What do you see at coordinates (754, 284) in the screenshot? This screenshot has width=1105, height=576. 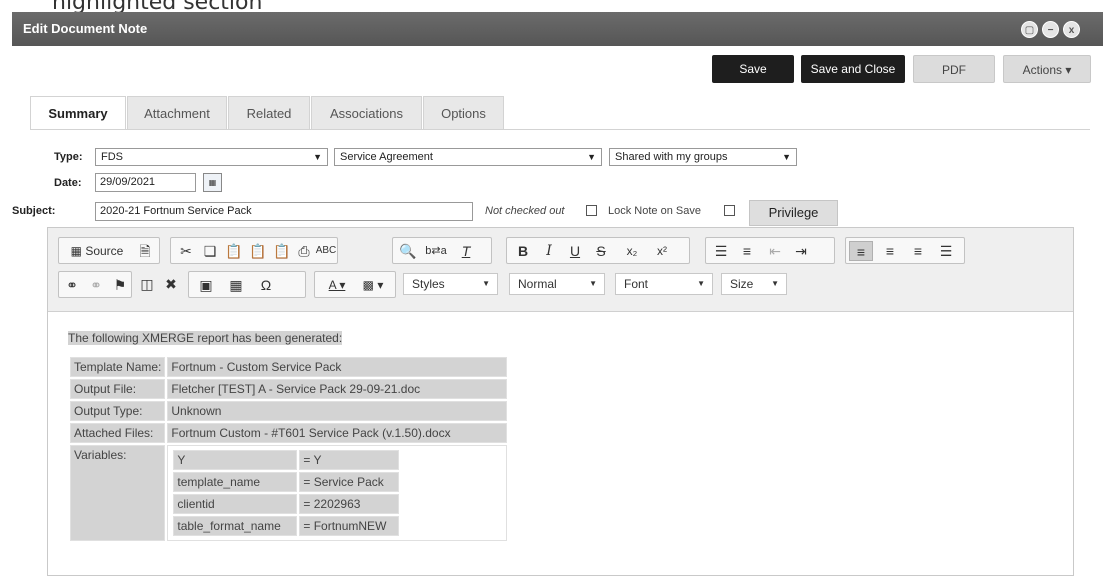 I see `size-dropdown: Size ▼` at bounding box center [754, 284].